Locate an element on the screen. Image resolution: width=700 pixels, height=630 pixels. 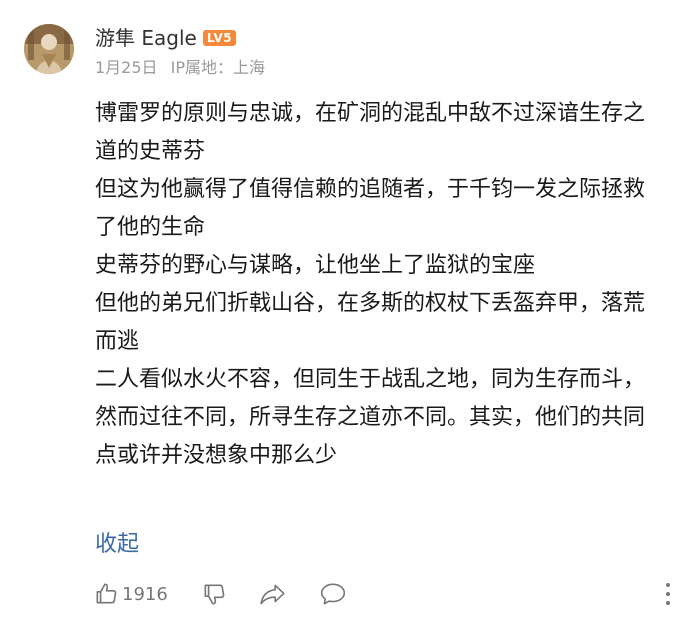
avatar-image is located at coordinates (49, 49).